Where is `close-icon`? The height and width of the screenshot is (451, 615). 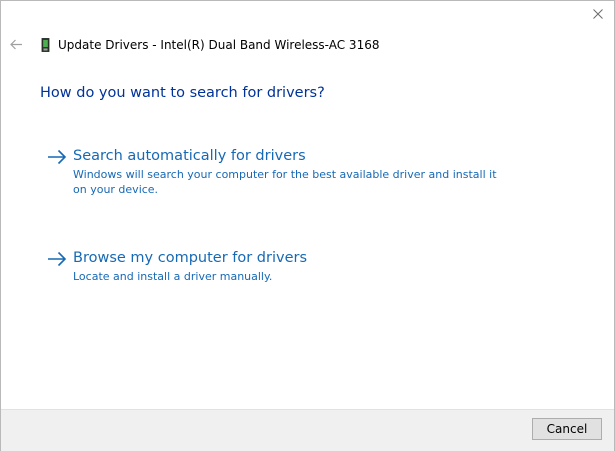 close-icon is located at coordinates (598, 14).